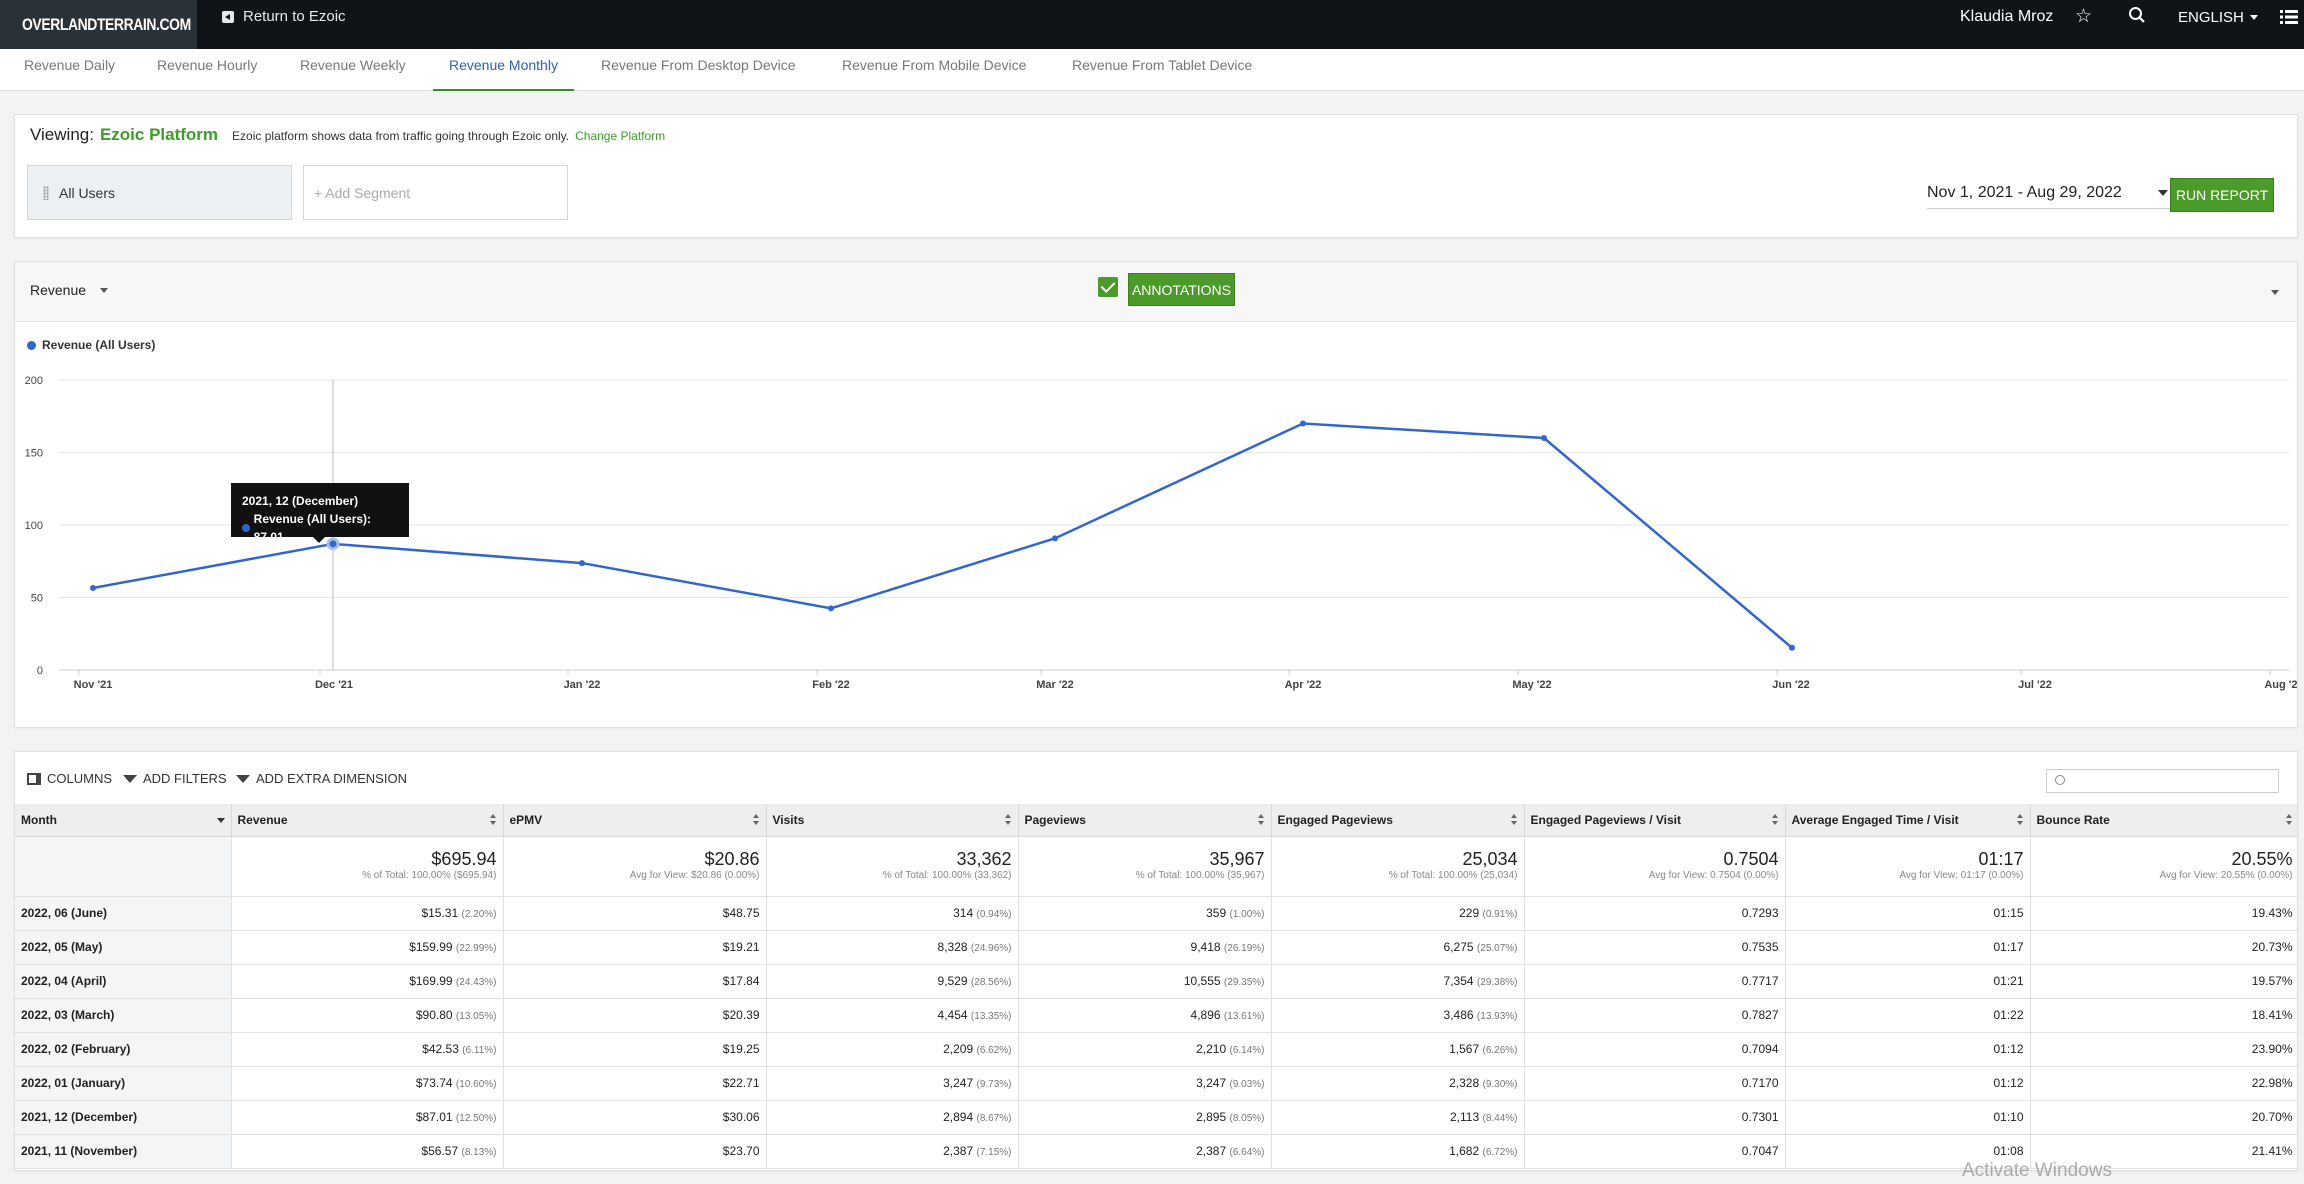  I want to click on cell-percent: (13.61%), so click(1244, 1016).